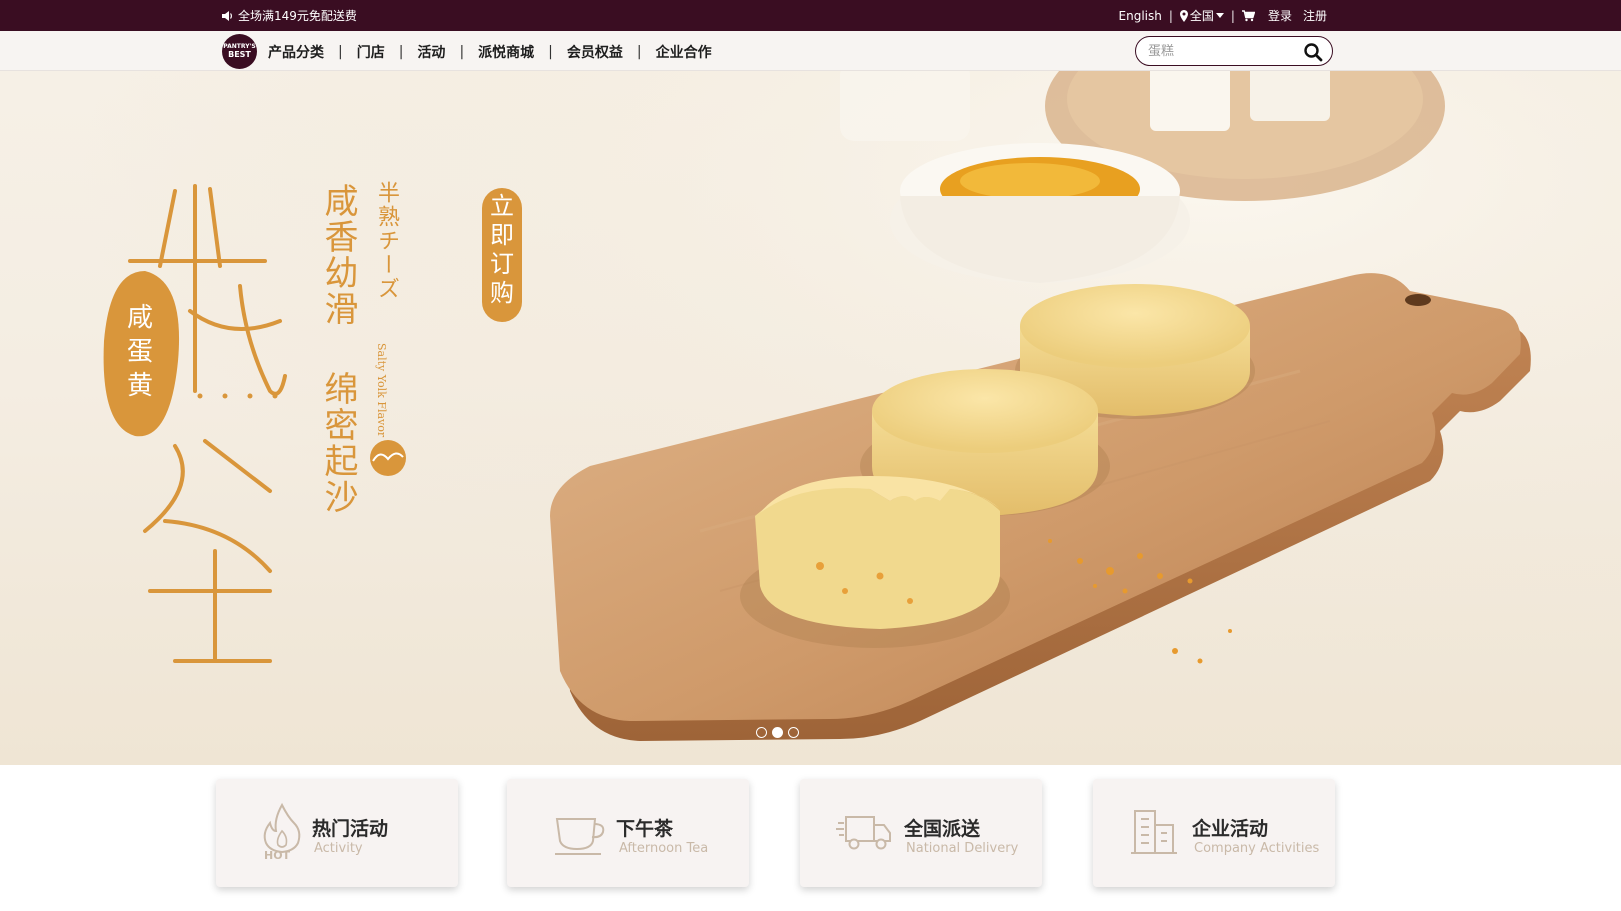  I want to click on nav-item-product-categories: 产品分类, so click(296, 52).